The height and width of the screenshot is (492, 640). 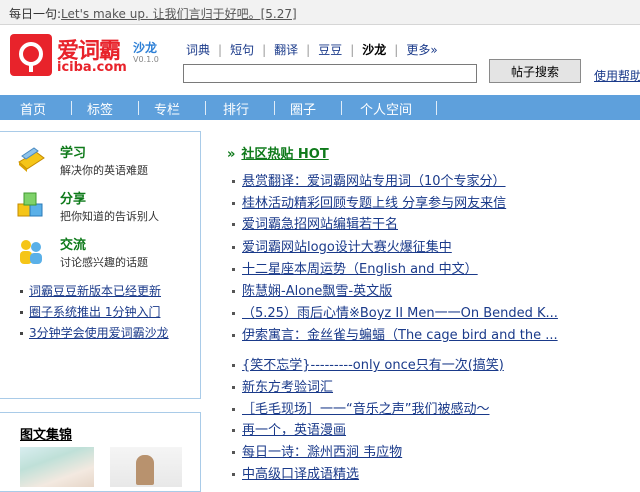 What do you see at coordinates (94, 312) in the screenshot?
I see `sidebar-link-circle-intro: 圈子系统推出 1分钟入门` at bounding box center [94, 312].